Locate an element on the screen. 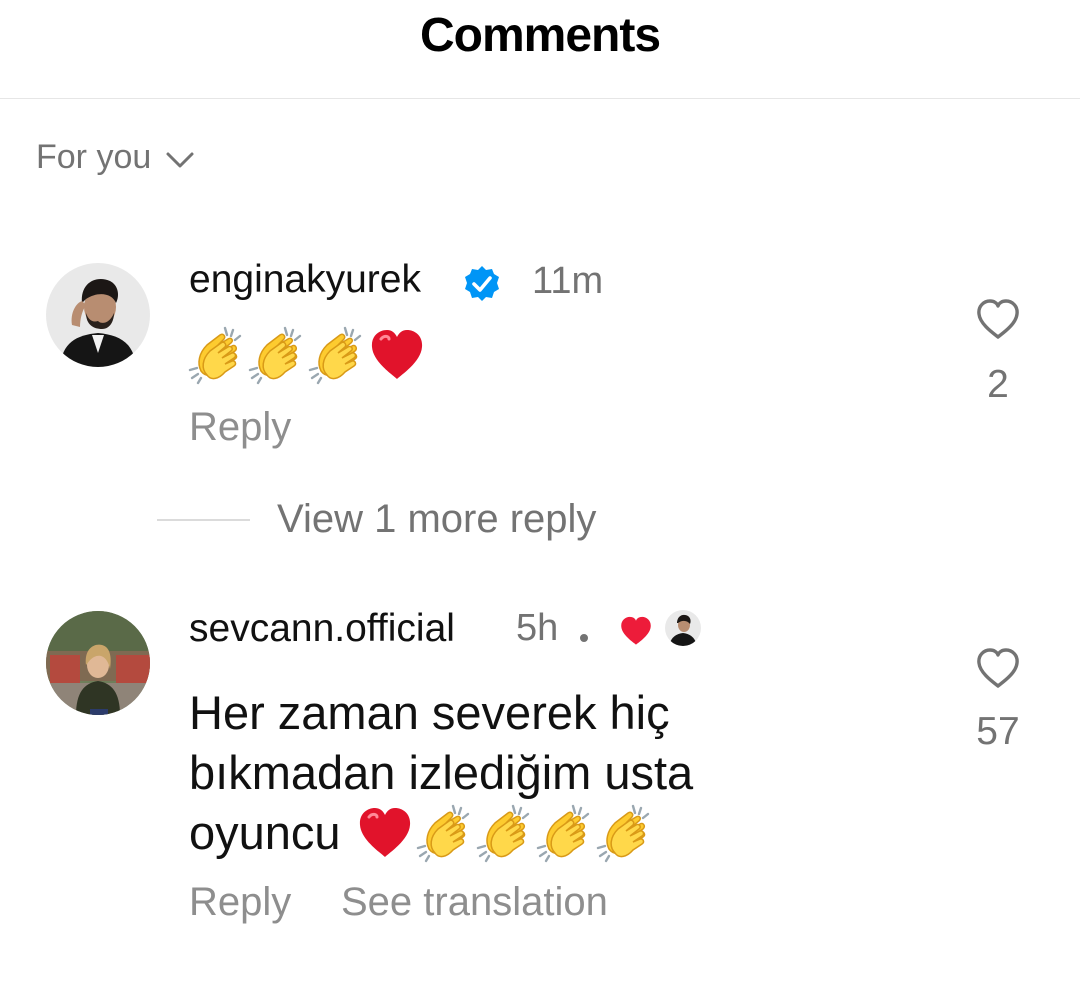  comment-timestamp: 11m is located at coordinates (568, 281).